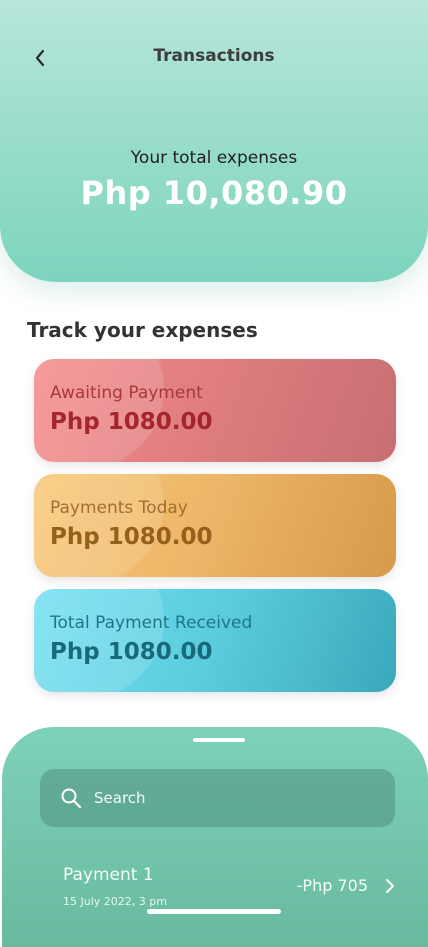 The image size is (428, 947). Describe the element at coordinates (214, 158) in the screenshot. I see `total-expenses-label: Your total expenses` at that location.